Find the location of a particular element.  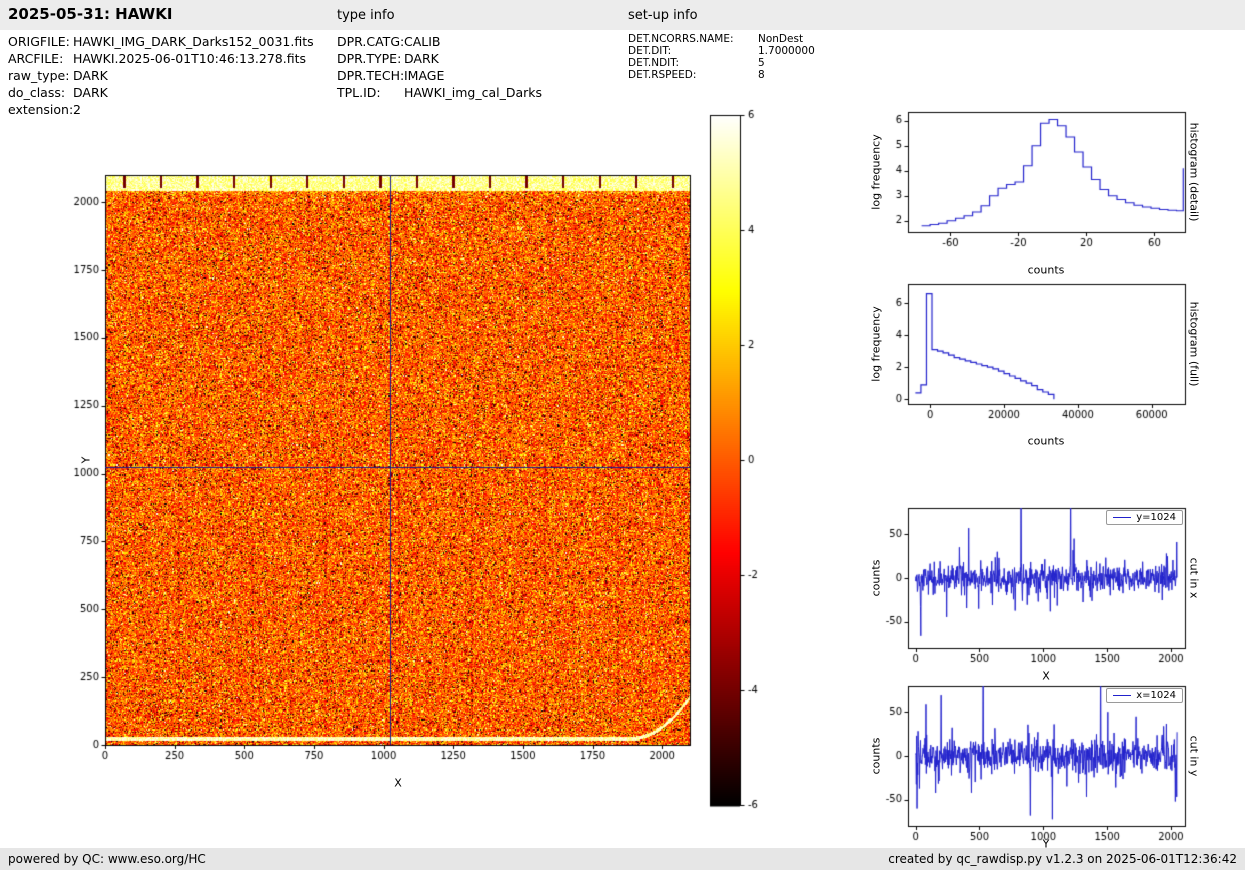

footer-left-text: powered by QC: www.eso.org/HC is located at coordinates (107, 859).